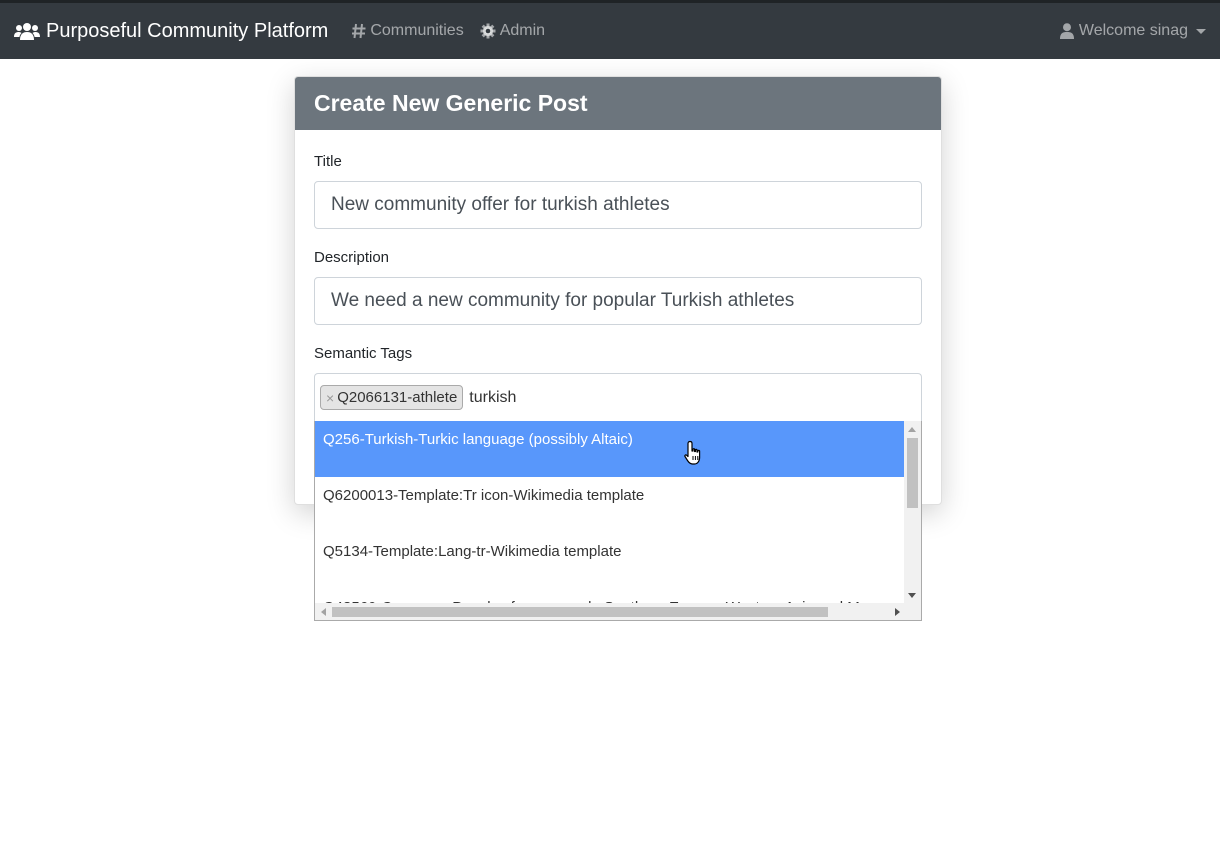  What do you see at coordinates (580, 612) in the screenshot?
I see `horizontal-scroll-thumb` at bounding box center [580, 612].